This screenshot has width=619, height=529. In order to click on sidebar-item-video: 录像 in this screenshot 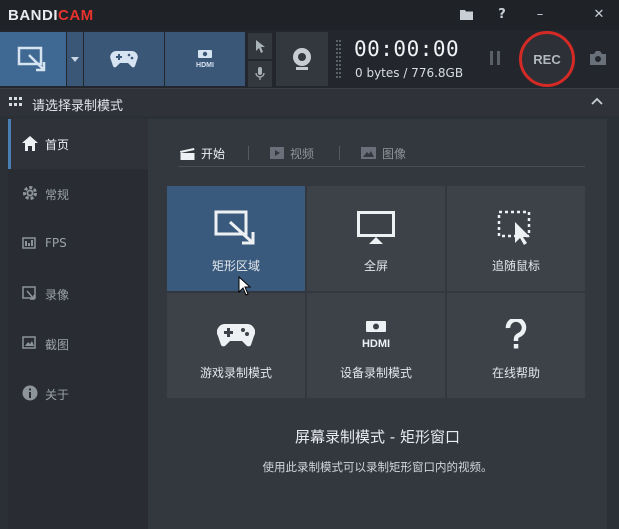, I will do `click(78, 294)`.